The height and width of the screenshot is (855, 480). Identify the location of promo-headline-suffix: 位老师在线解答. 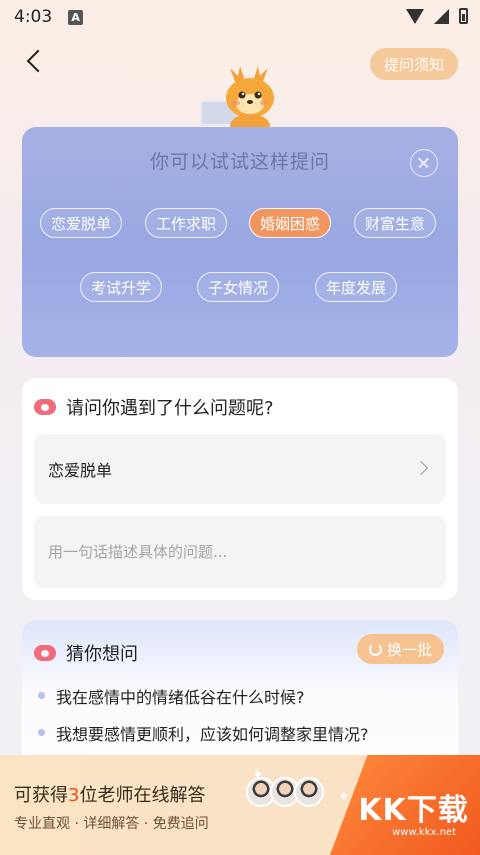
(142, 795).